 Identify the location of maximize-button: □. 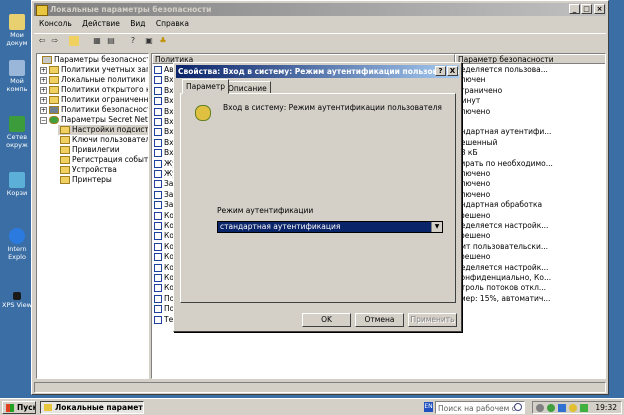
(586, 9).